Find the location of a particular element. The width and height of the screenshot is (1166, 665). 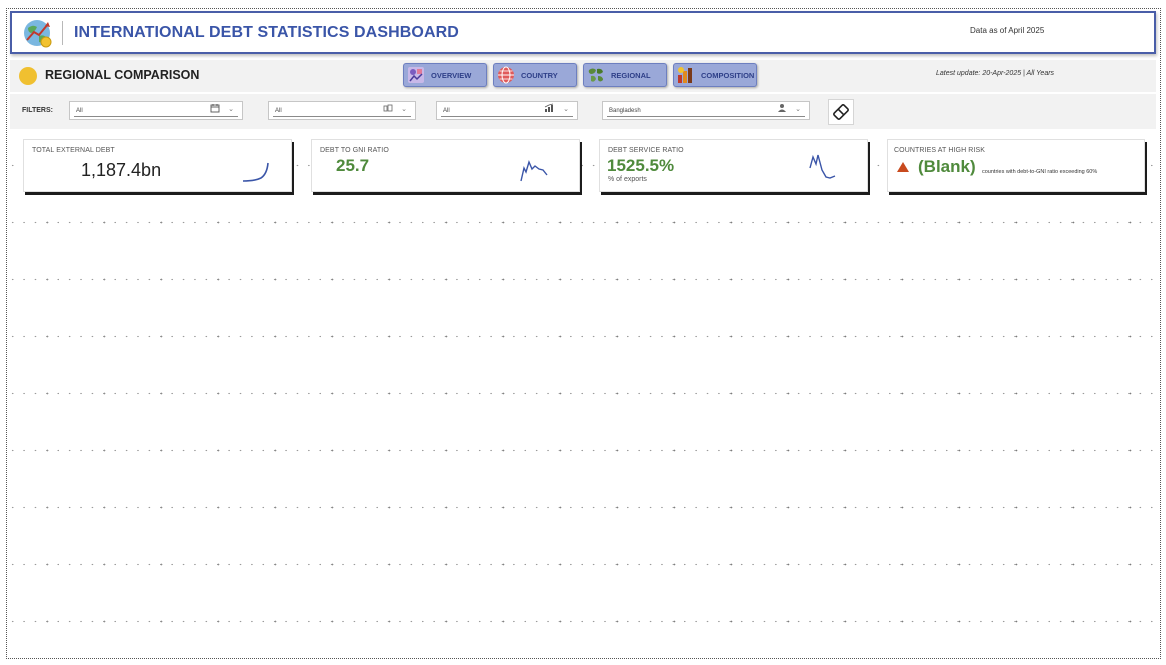

year-filter-value: All is located at coordinates (79, 111).